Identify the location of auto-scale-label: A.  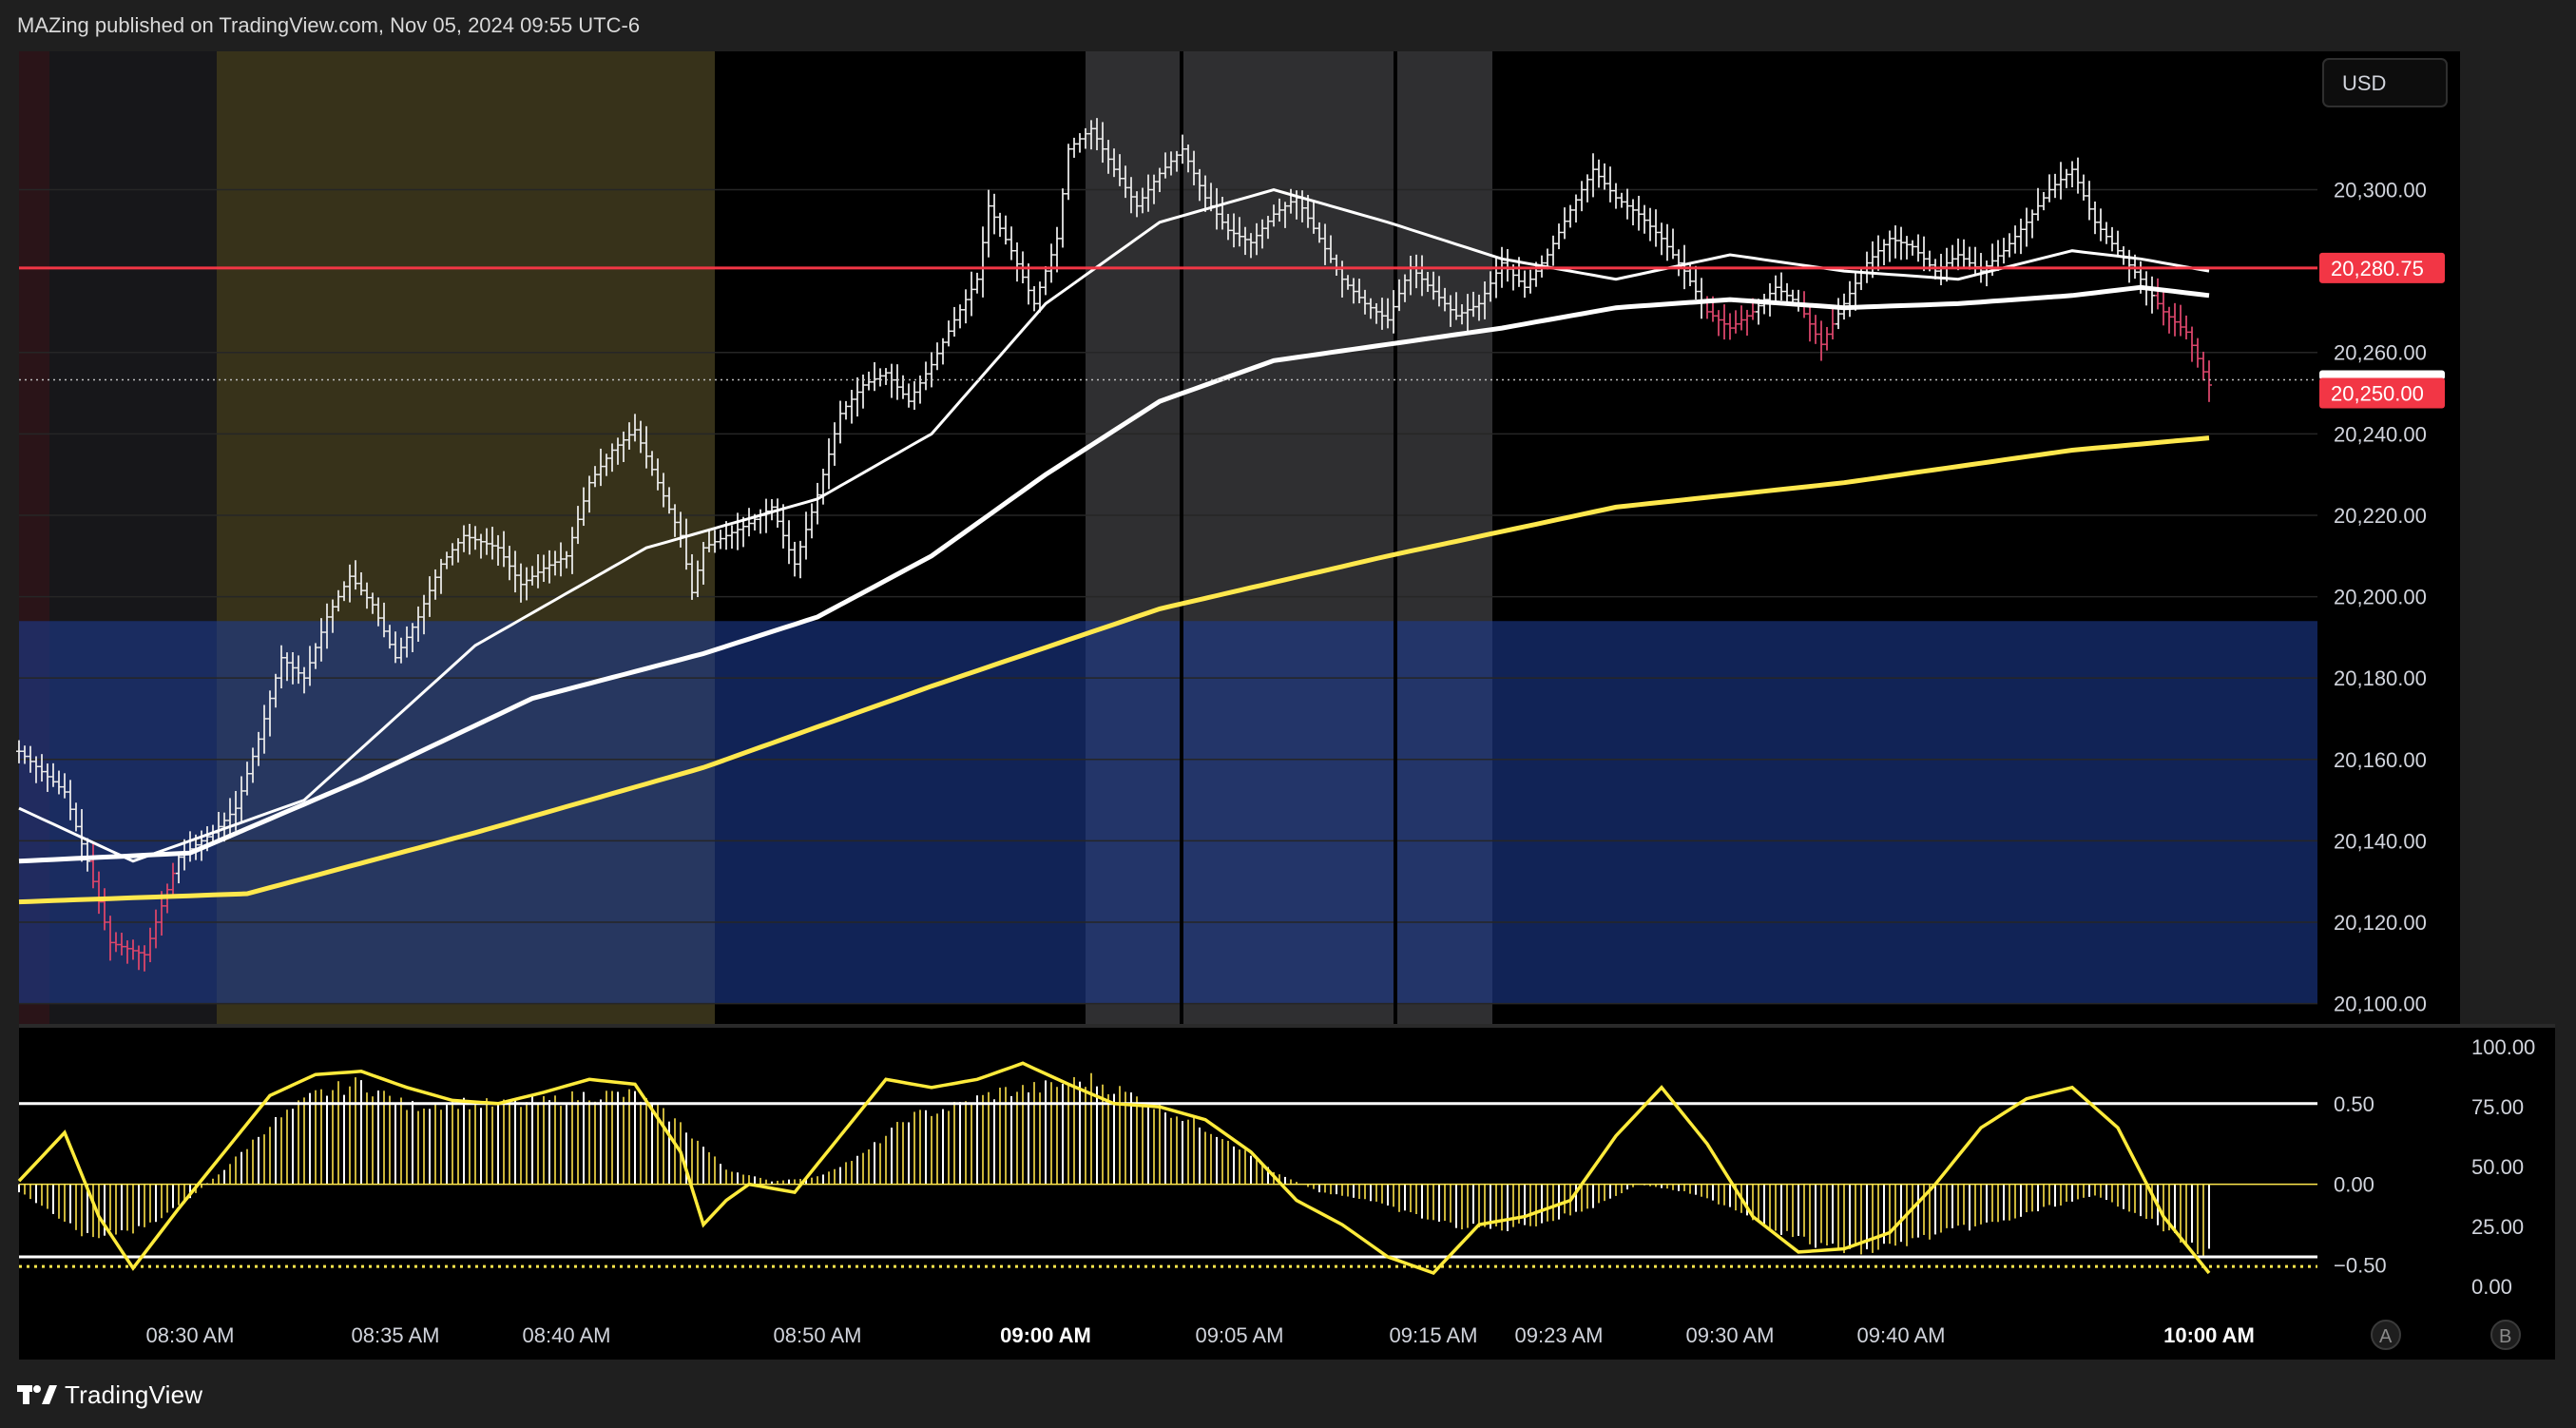
(2386, 1336).